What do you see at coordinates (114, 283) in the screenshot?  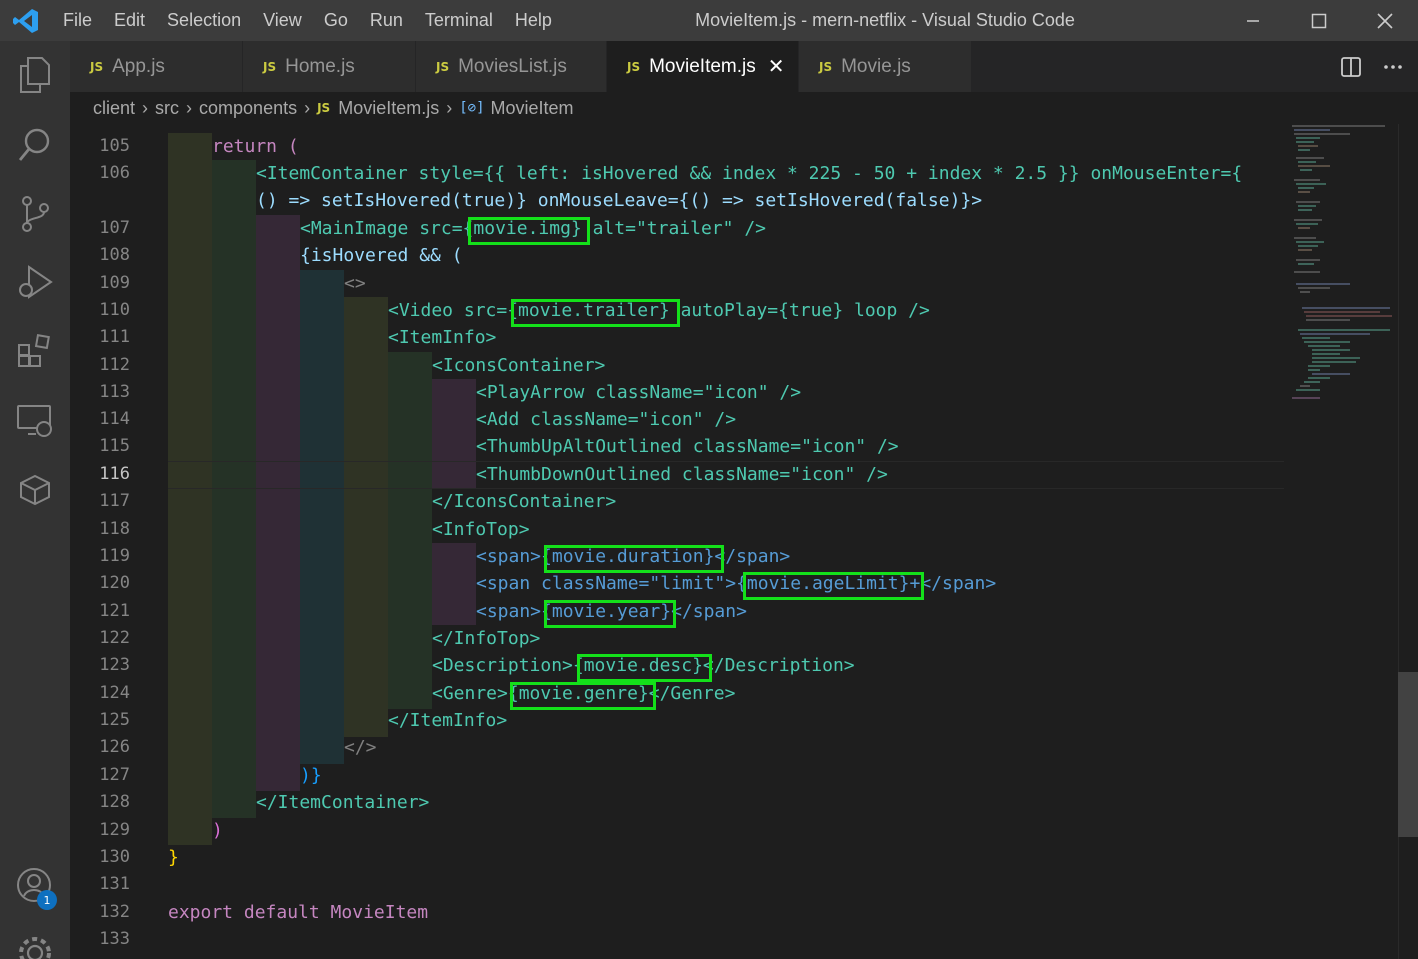 I see `line-number: 109` at bounding box center [114, 283].